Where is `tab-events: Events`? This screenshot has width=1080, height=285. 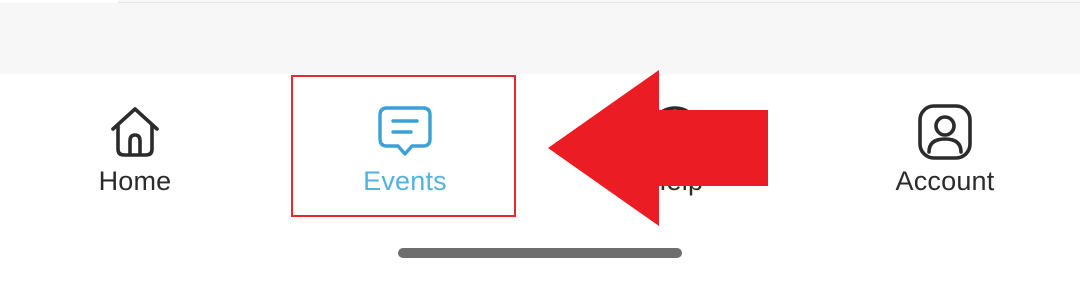 tab-events: Events is located at coordinates (405, 149).